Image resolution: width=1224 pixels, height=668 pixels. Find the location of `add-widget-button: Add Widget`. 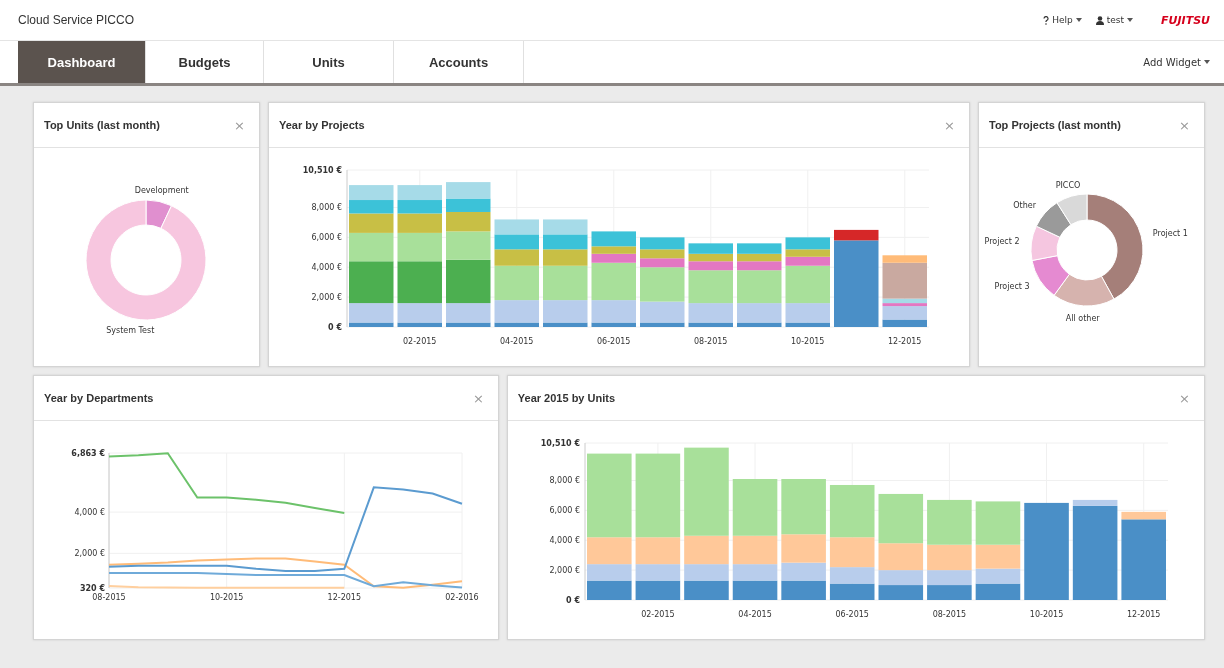

add-widget-button: Add Widget is located at coordinates (1176, 62).